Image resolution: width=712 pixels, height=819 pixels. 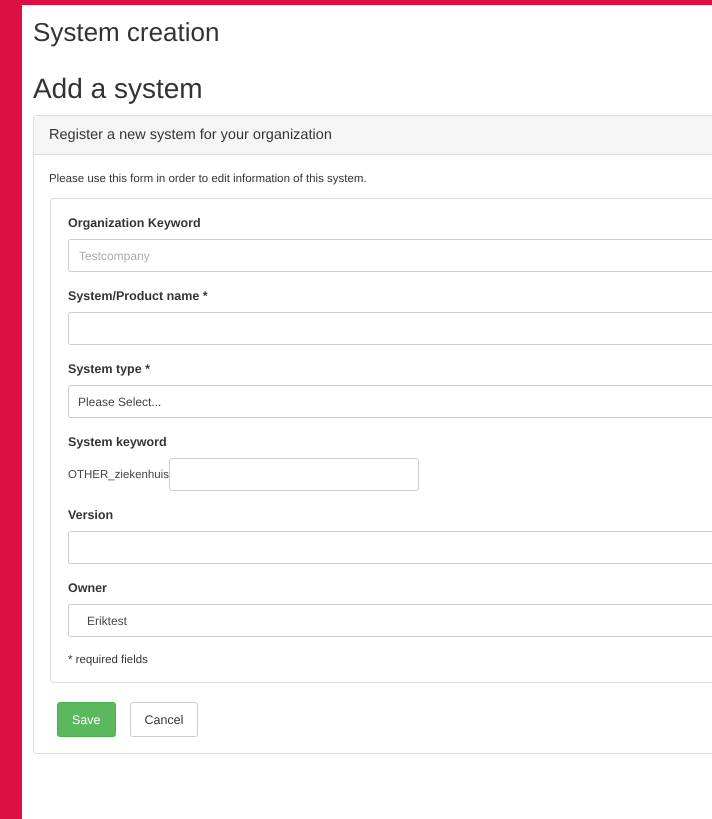 What do you see at coordinates (390, 255) in the screenshot?
I see `text-field: Testcompany` at bounding box center [390, 255].